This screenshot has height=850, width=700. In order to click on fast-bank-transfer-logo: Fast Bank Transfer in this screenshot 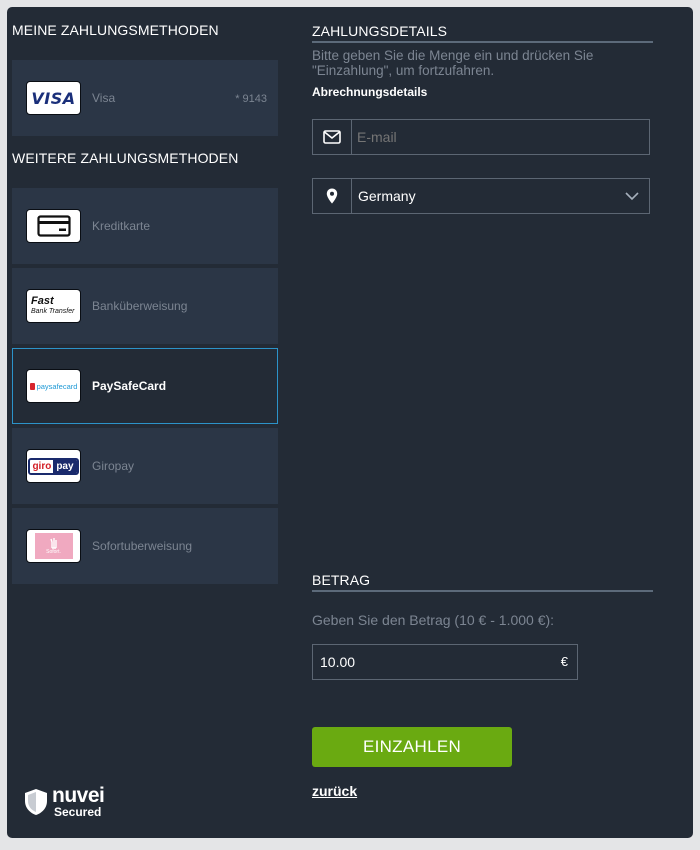, I will do `click(53, 306)`.